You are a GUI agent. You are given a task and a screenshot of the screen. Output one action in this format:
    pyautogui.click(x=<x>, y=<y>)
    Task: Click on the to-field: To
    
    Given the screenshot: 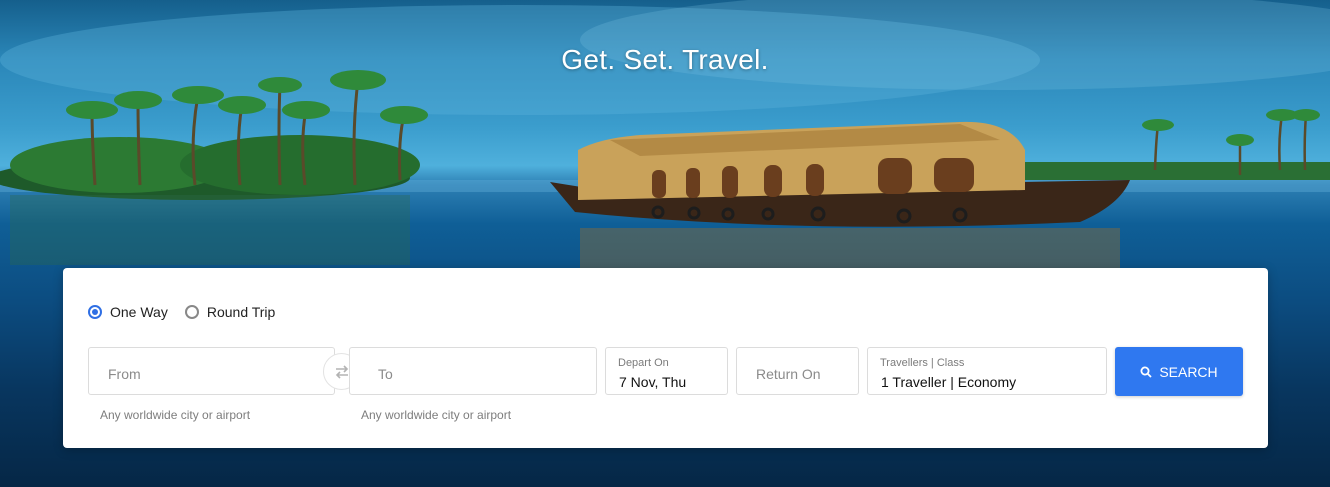 What is the action you would take?
    pyautogui.click(x=473, y=371)
    